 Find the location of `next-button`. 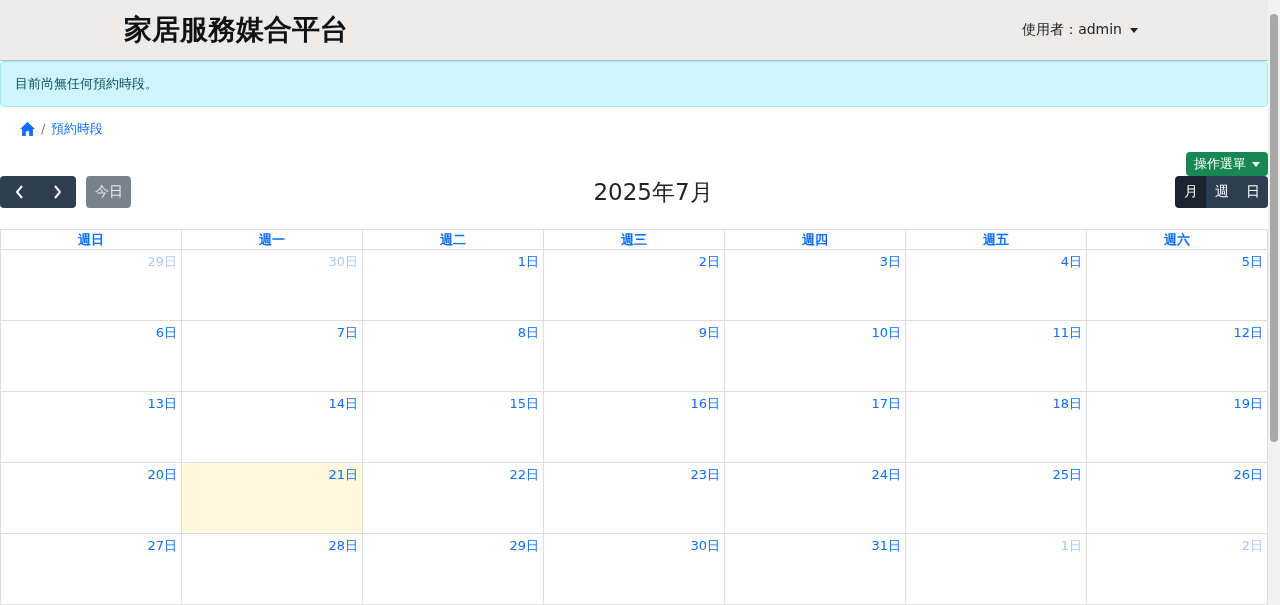

next-button is located at coordinates (57, 192).